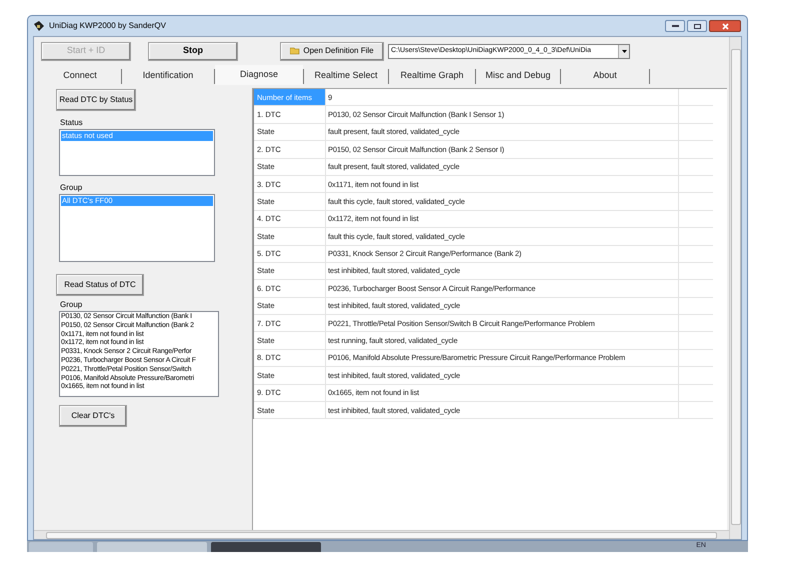  Describe the element at coordinates (346, 76) in the screenshot. I see `tab: Realtime Select` at that location.